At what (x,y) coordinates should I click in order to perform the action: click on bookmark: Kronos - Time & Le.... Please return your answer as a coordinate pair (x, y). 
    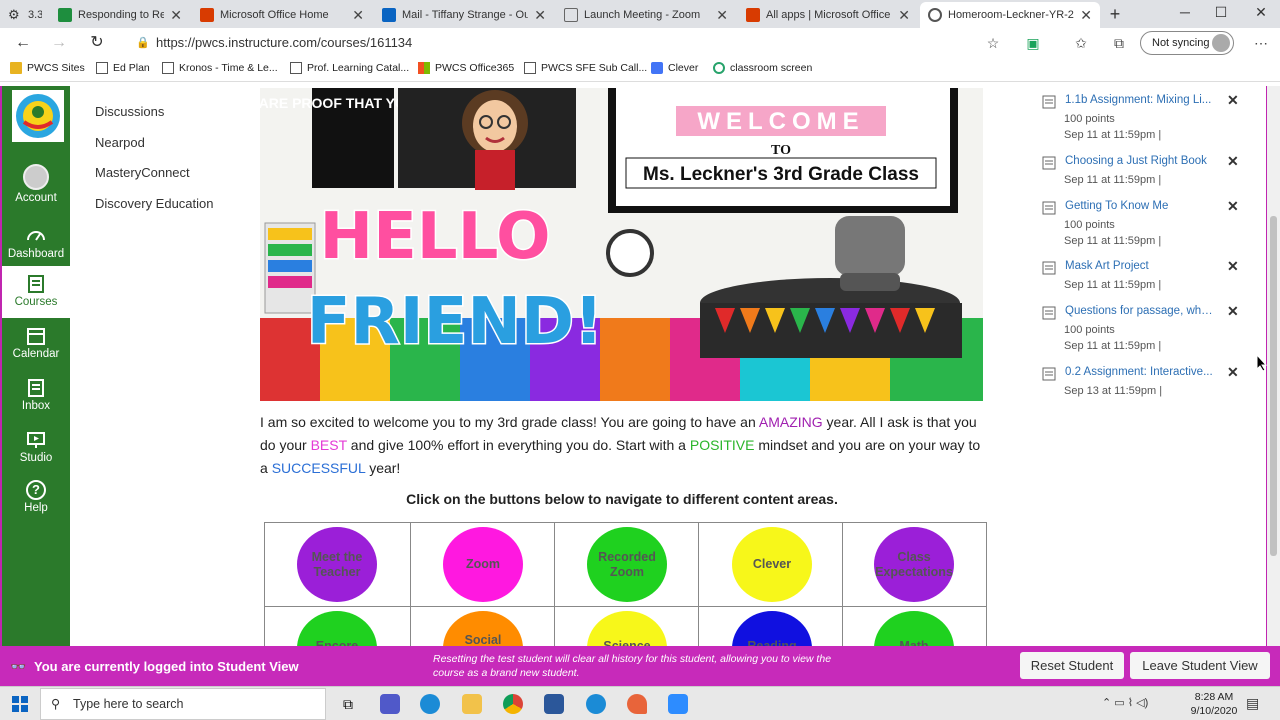
    Looking at the image, I should click on (220, 68).